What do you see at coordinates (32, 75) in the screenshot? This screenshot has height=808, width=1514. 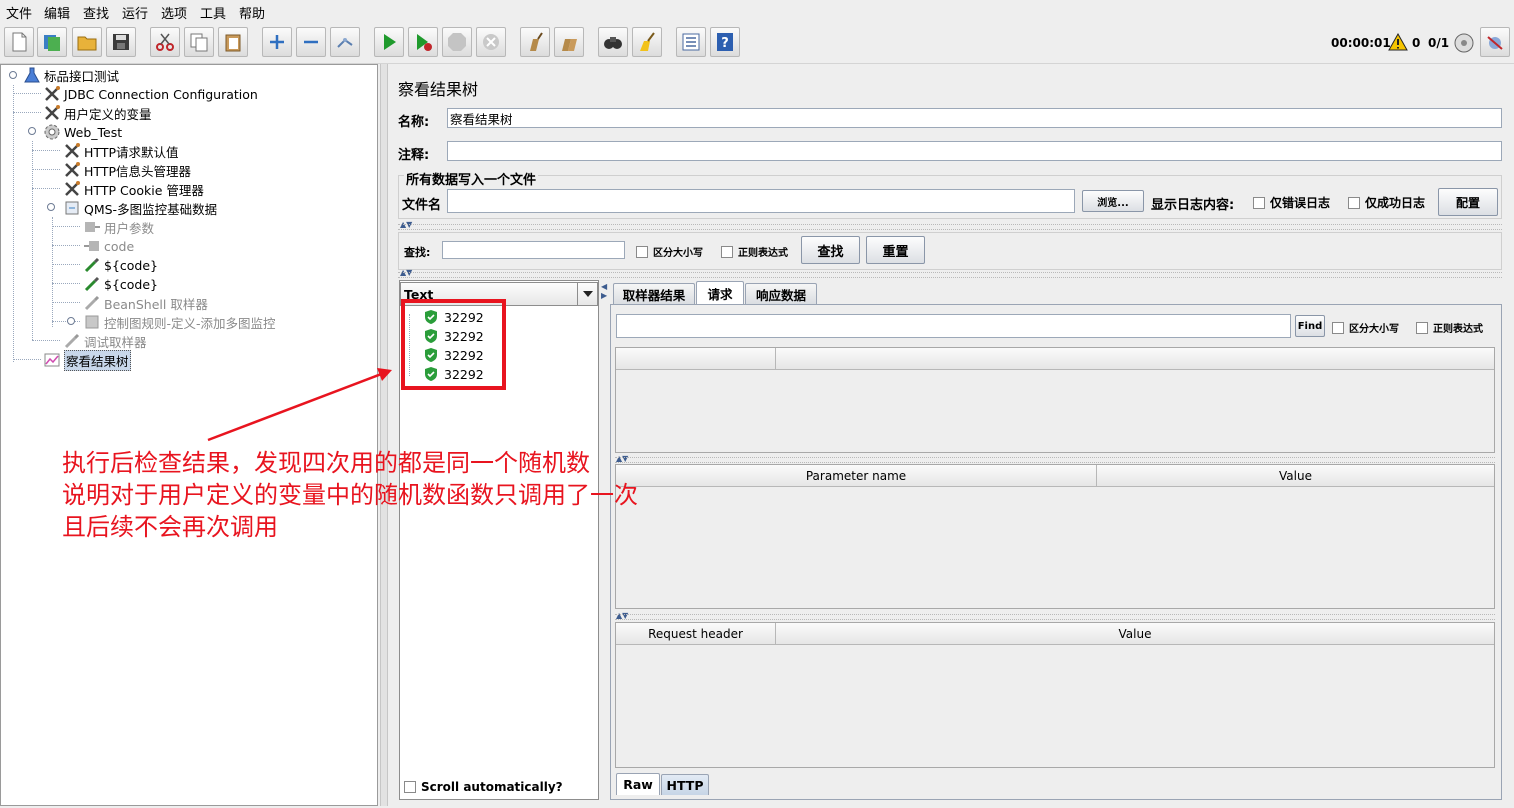 I see `test-plan-icon` at bounding box center [32, 75].